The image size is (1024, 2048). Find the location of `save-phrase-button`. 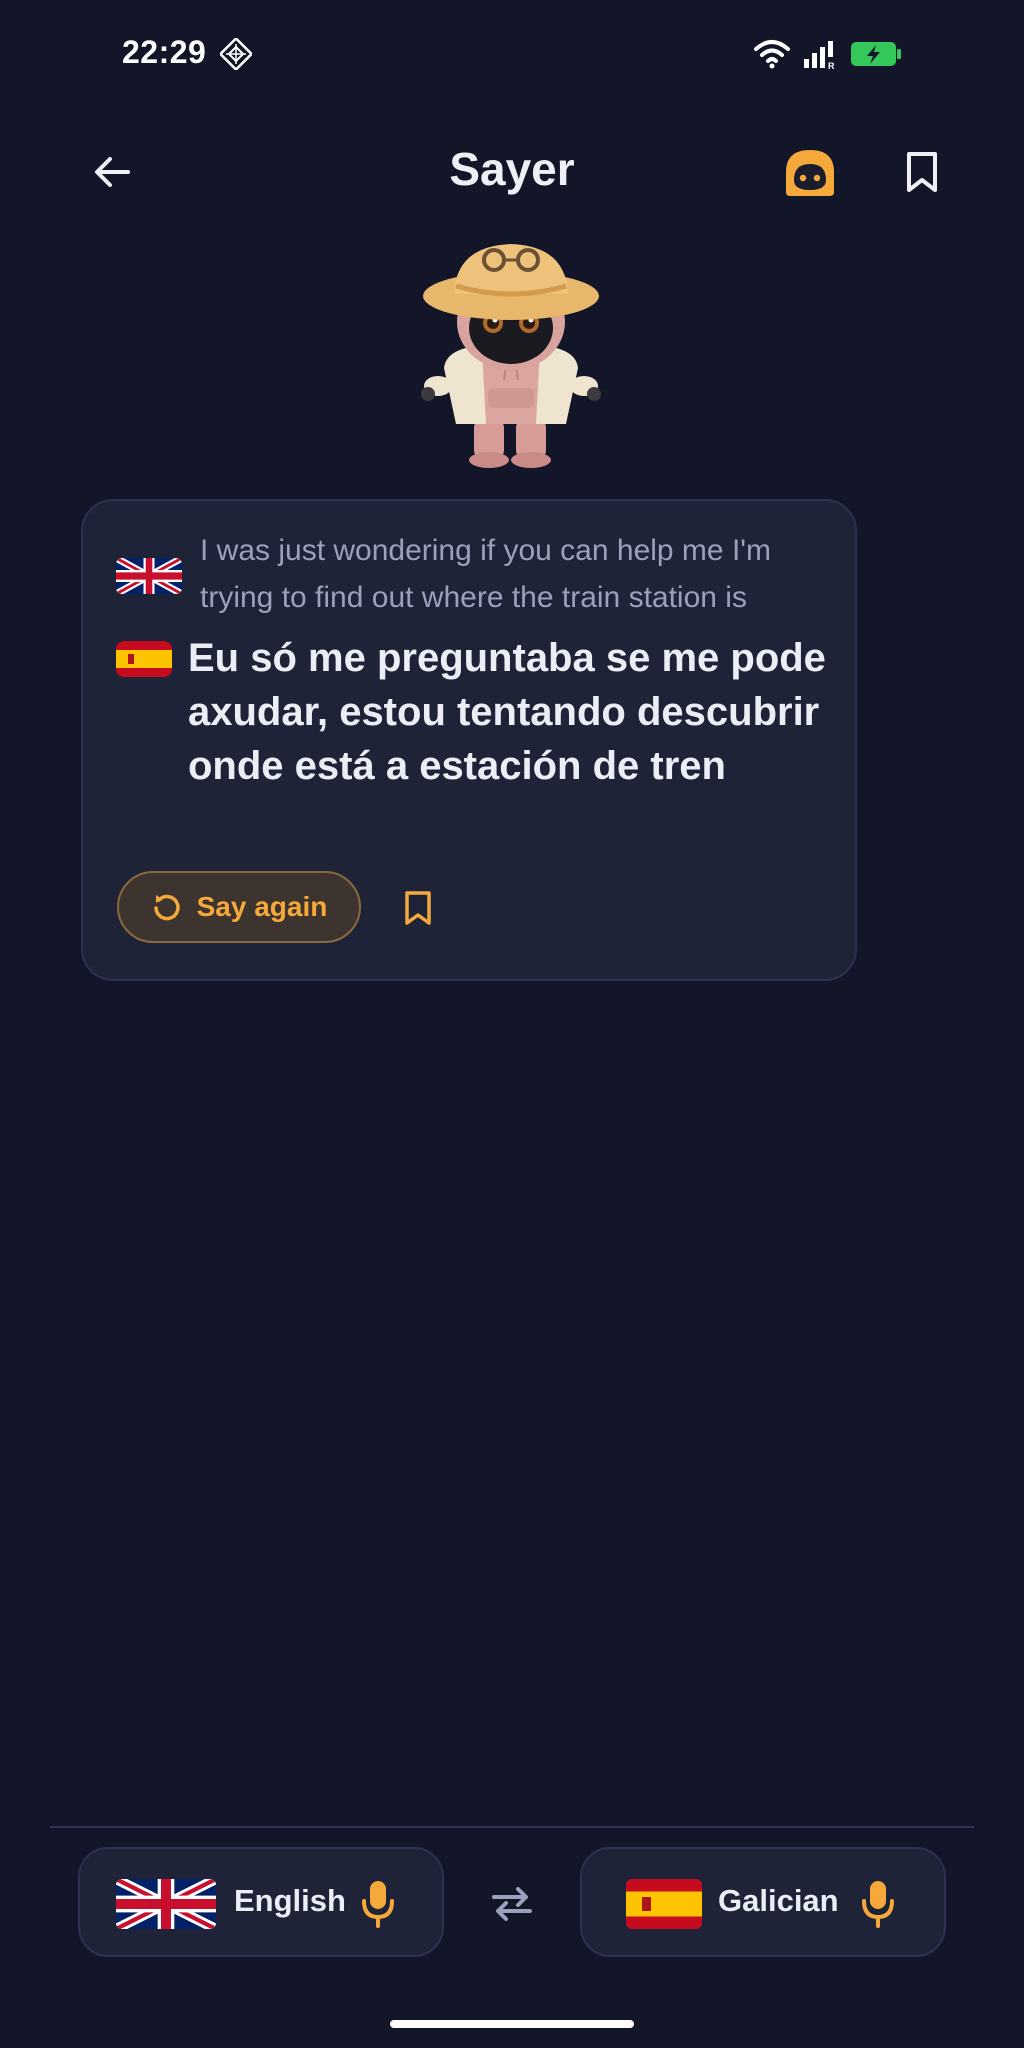

save-phrase-button is located at coordinates (418, 908).